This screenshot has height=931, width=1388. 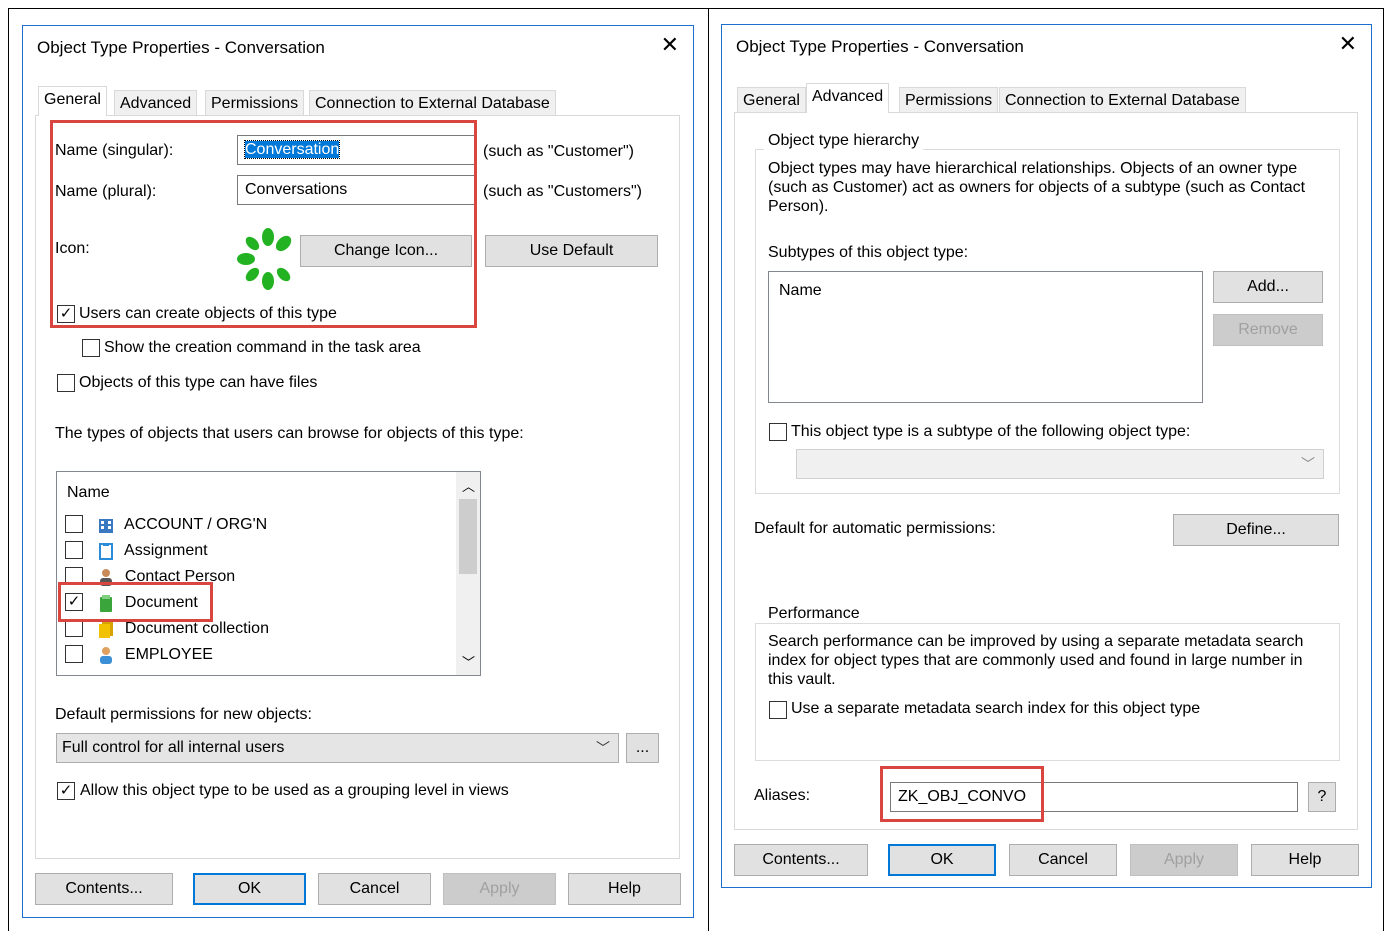 I want to click on list-item: EMPLOYEE, so click(x=139, y=655).